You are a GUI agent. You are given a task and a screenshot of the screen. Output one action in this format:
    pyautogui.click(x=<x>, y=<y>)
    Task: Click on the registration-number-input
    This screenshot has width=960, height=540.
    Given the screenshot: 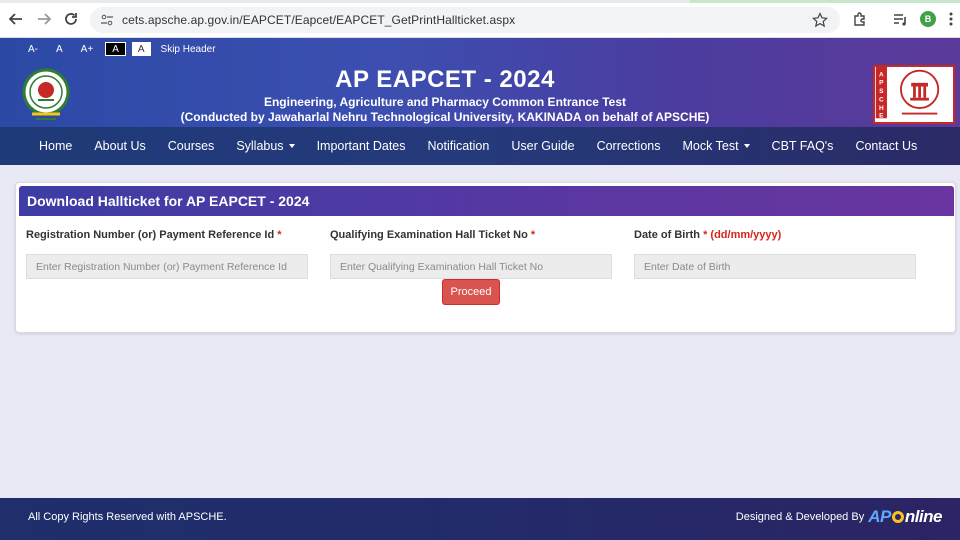 What is the action you would take?
    pyautogui.click(x=167, y=266)
    